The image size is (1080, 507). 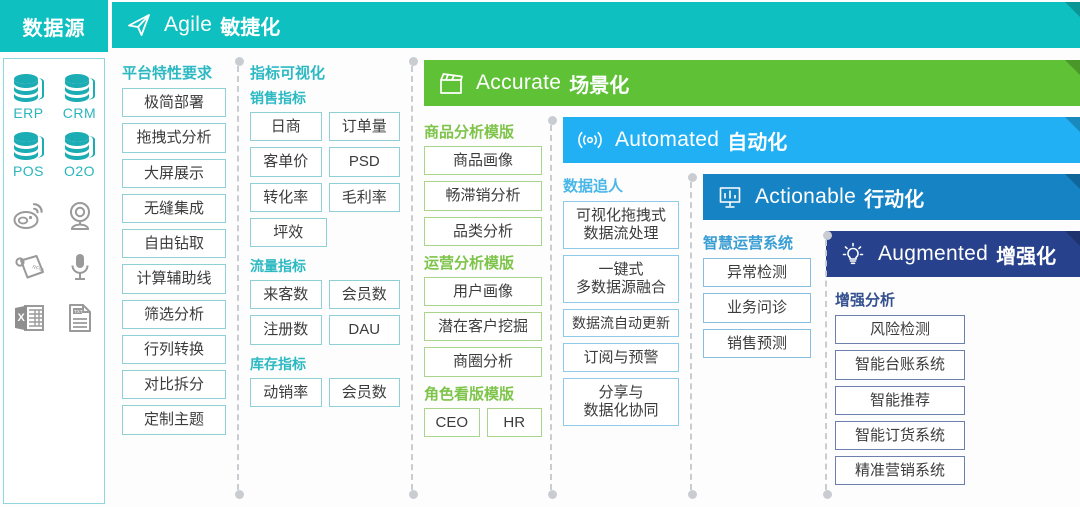 What do you see at coordinates (452, 422) in the screenshot?
I see `chip: CEO` at bounding box center [452, 422].